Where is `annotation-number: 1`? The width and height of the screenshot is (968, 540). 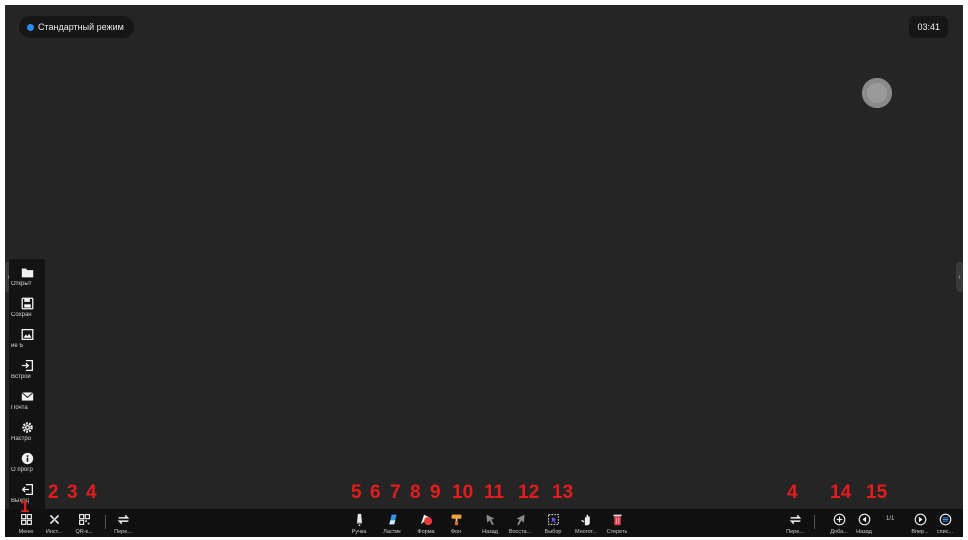 annotation-number: 1 is located at coordinates (25, 506).